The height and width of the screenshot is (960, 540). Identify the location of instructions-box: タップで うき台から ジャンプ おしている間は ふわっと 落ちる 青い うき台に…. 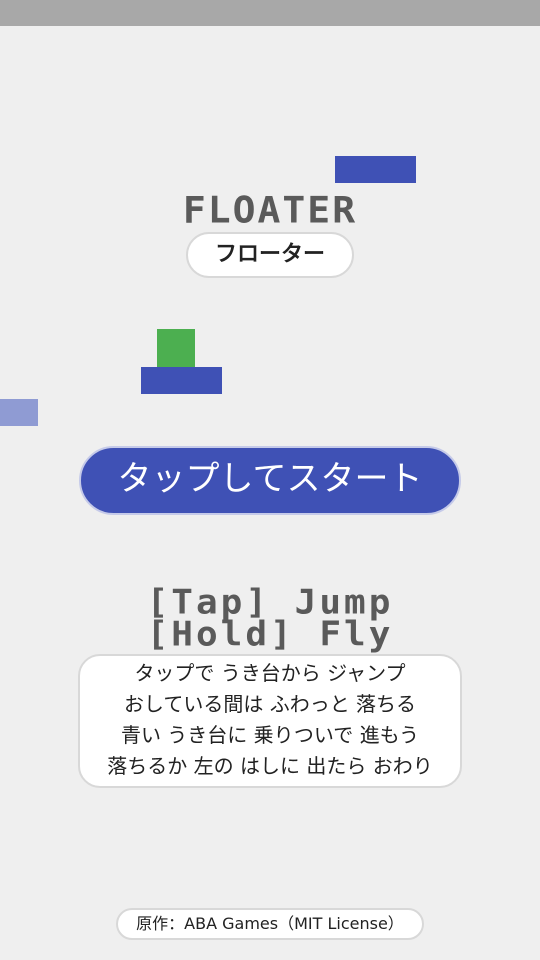
(270, 721).